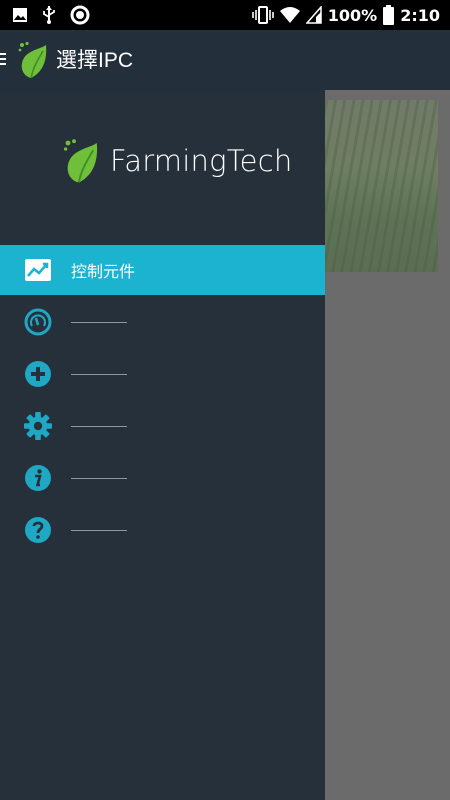  What do you see at coordinates (103, 271) in the screenshot?
I see `drawer-item-label: 控制元件` at bounding box center [103, 271].